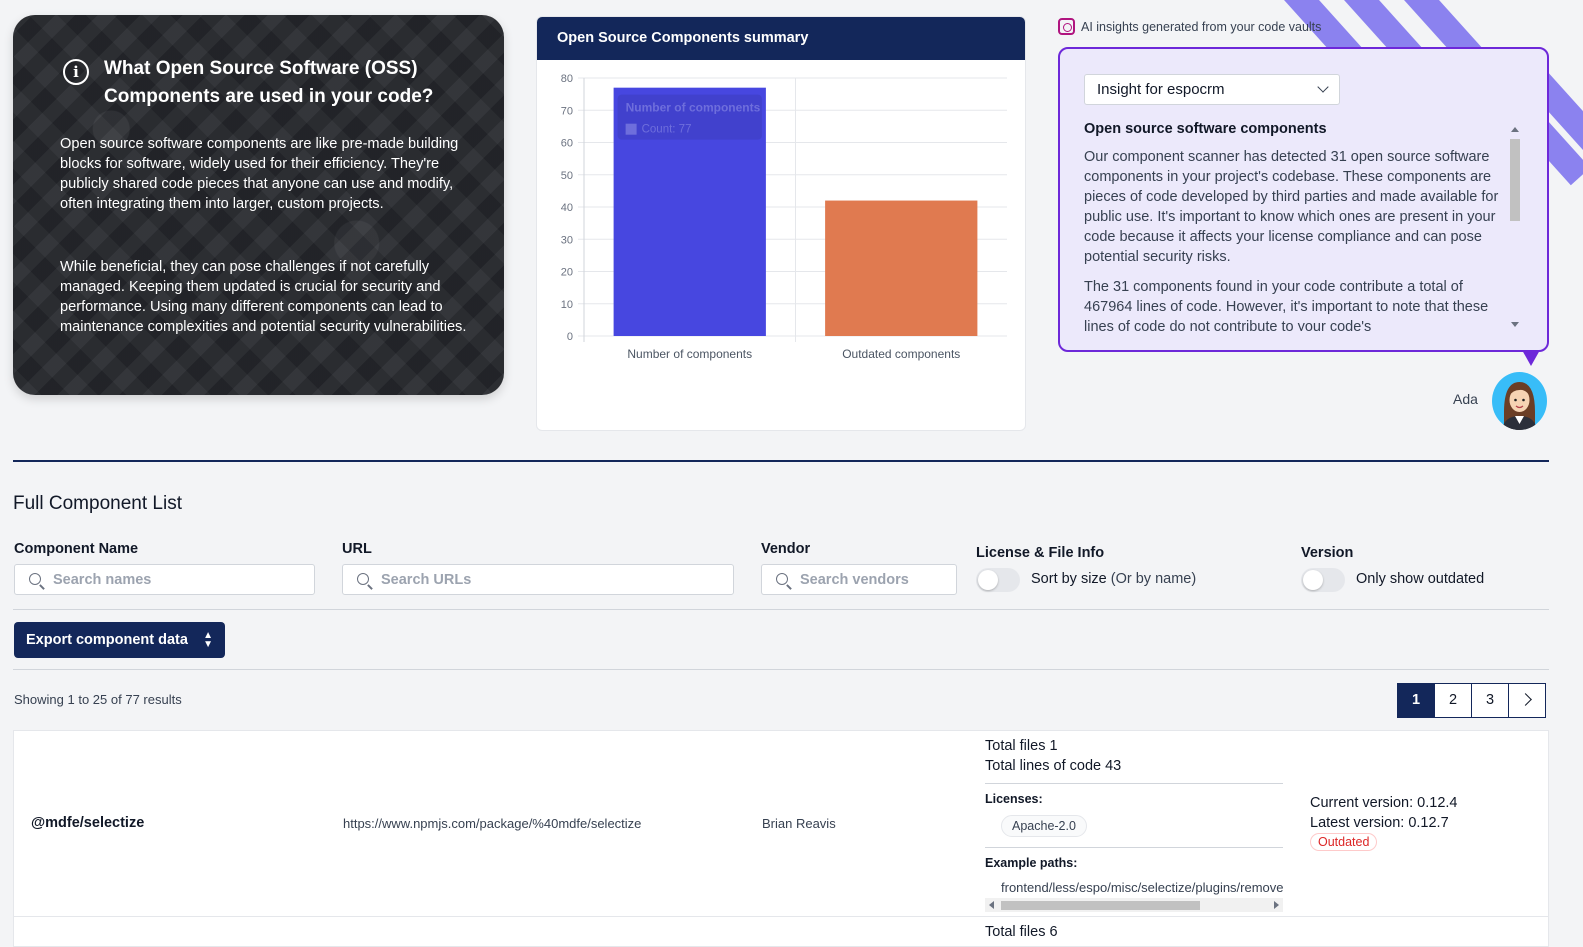 This screenshot has width=1583, height=947. Describe the element at coordinates (76, 72) in the screenshot. I see `info-icon: i` at that location.